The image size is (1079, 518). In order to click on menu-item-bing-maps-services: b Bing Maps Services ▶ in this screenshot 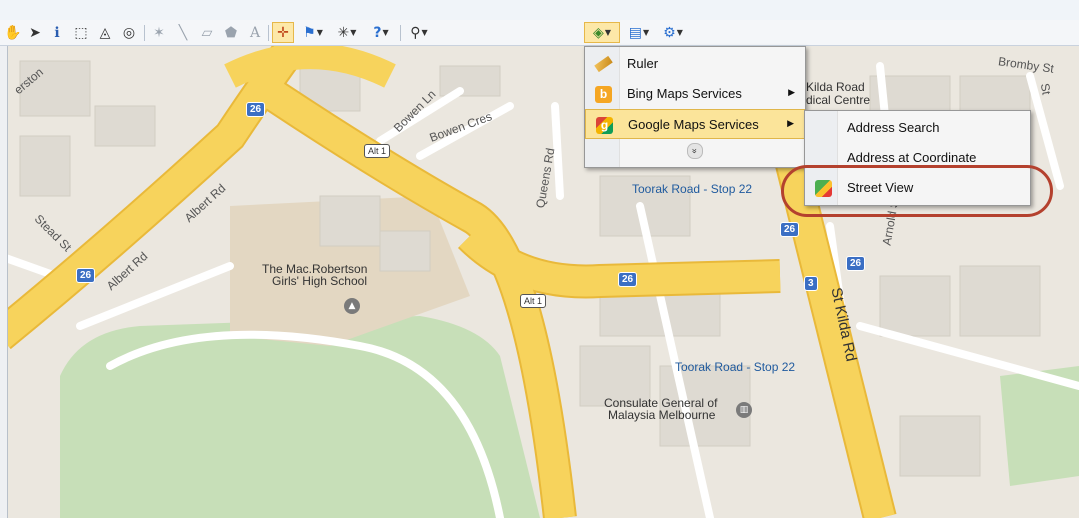, I will do `click(695, 94)`.